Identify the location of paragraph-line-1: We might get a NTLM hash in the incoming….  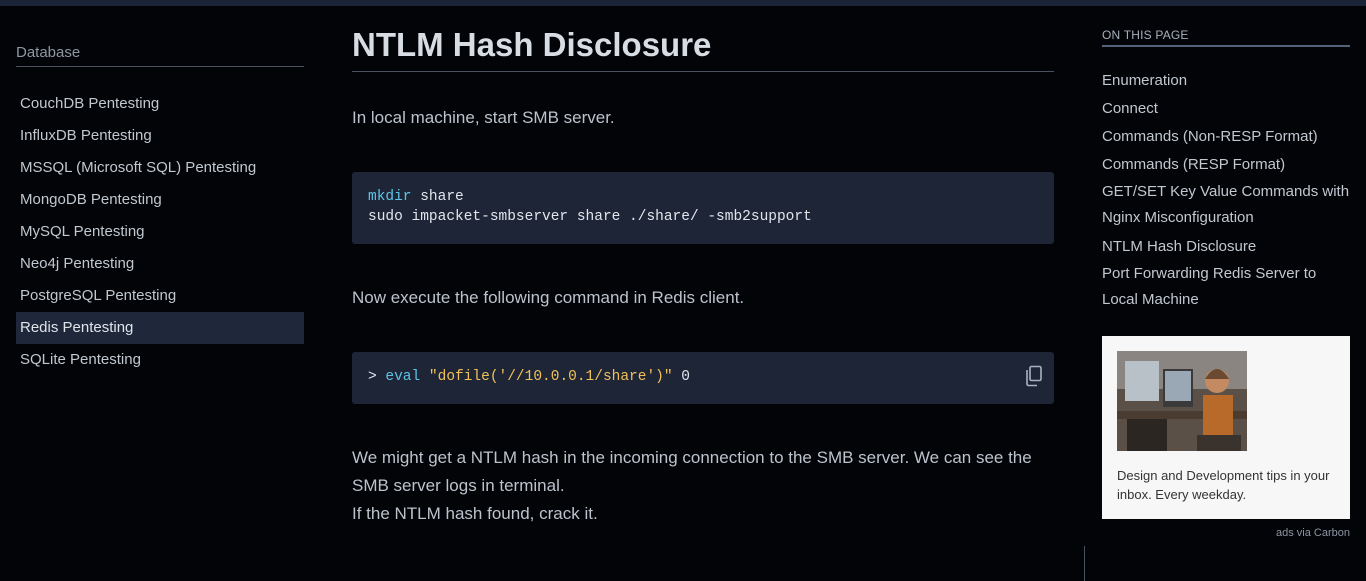
(692, 471).